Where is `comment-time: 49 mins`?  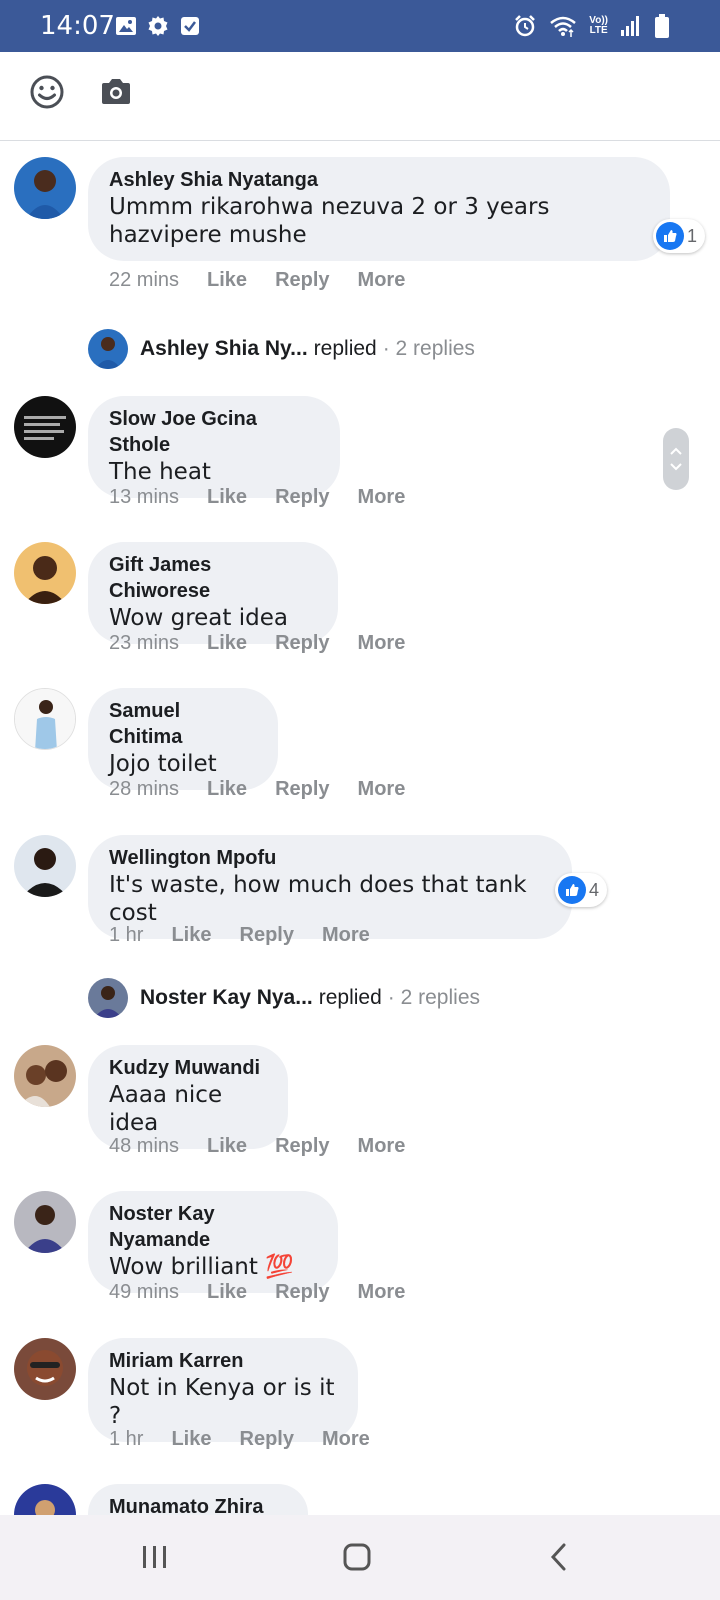 comment-time: 49 mins is located at coordinates (144, 1292).